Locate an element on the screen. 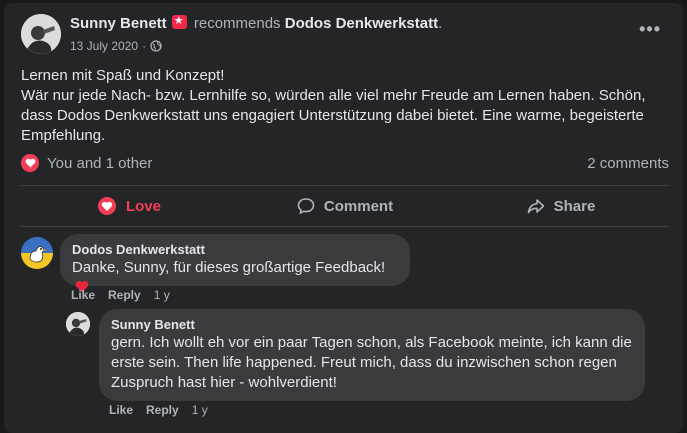 This screenshot has width=687, height=433. globe-icon is located at coordinates (156, 46).